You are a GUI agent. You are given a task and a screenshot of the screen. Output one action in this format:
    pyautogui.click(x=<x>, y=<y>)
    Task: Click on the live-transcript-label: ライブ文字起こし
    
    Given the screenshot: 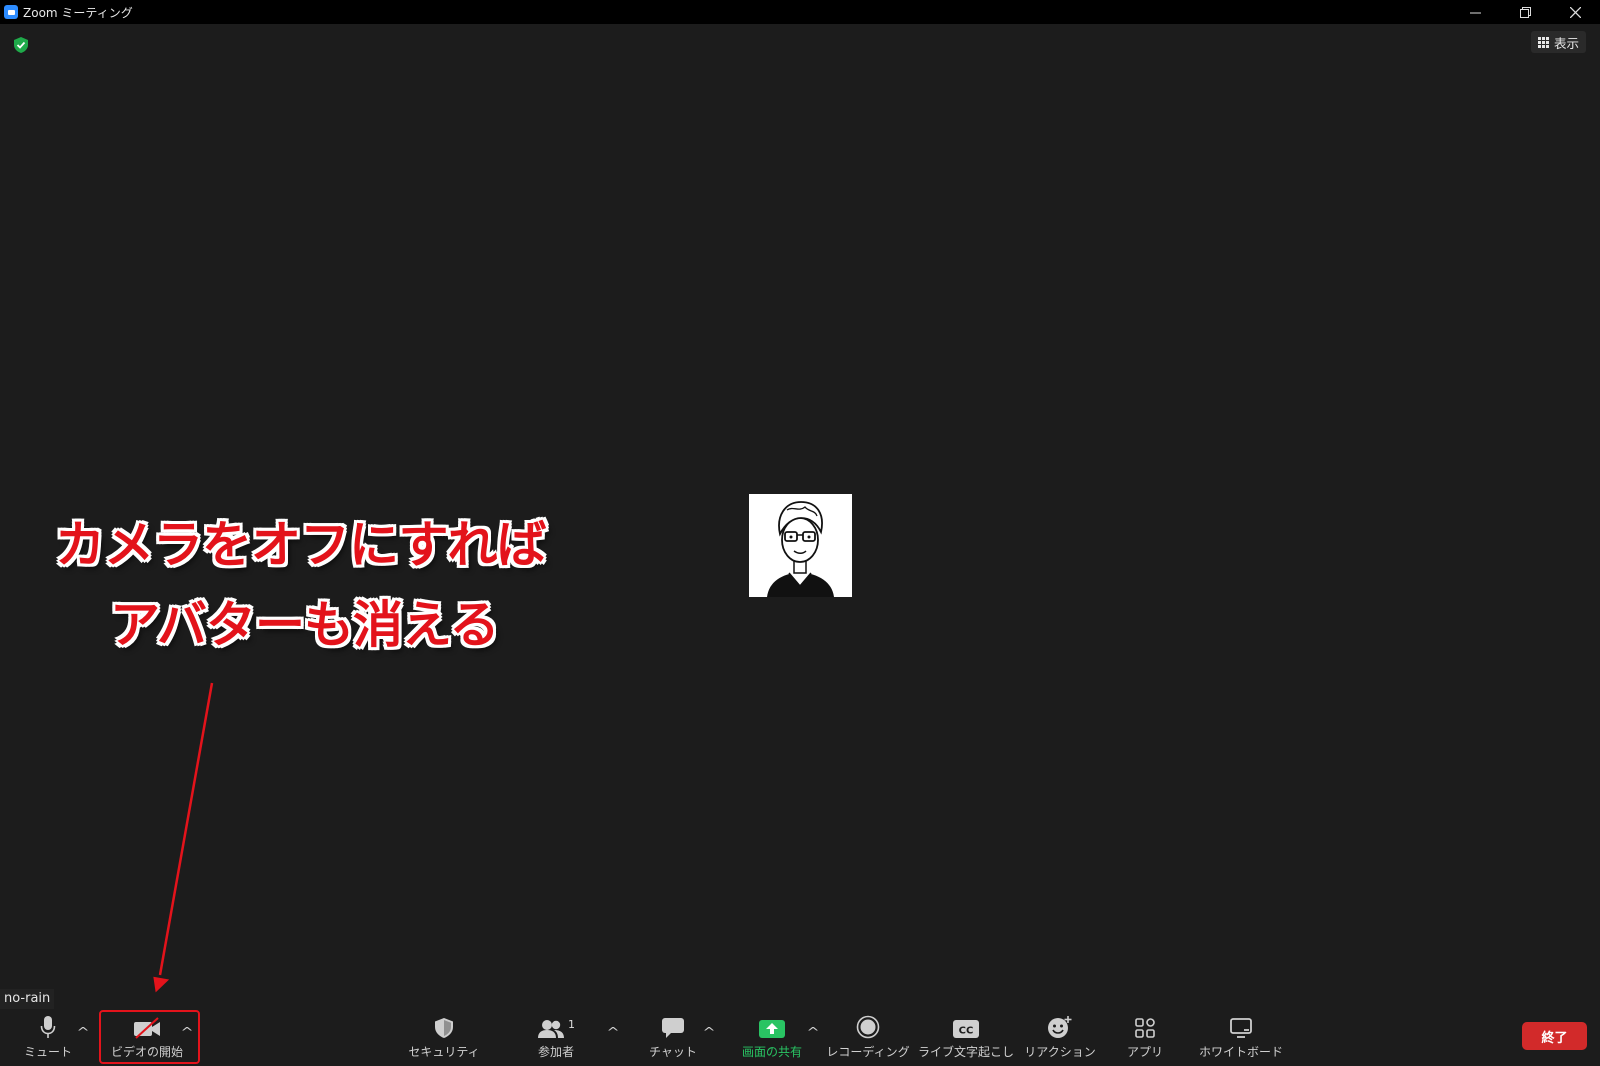 What is the action you would take?
    pyautogui.click(x=966, y=1052)
    